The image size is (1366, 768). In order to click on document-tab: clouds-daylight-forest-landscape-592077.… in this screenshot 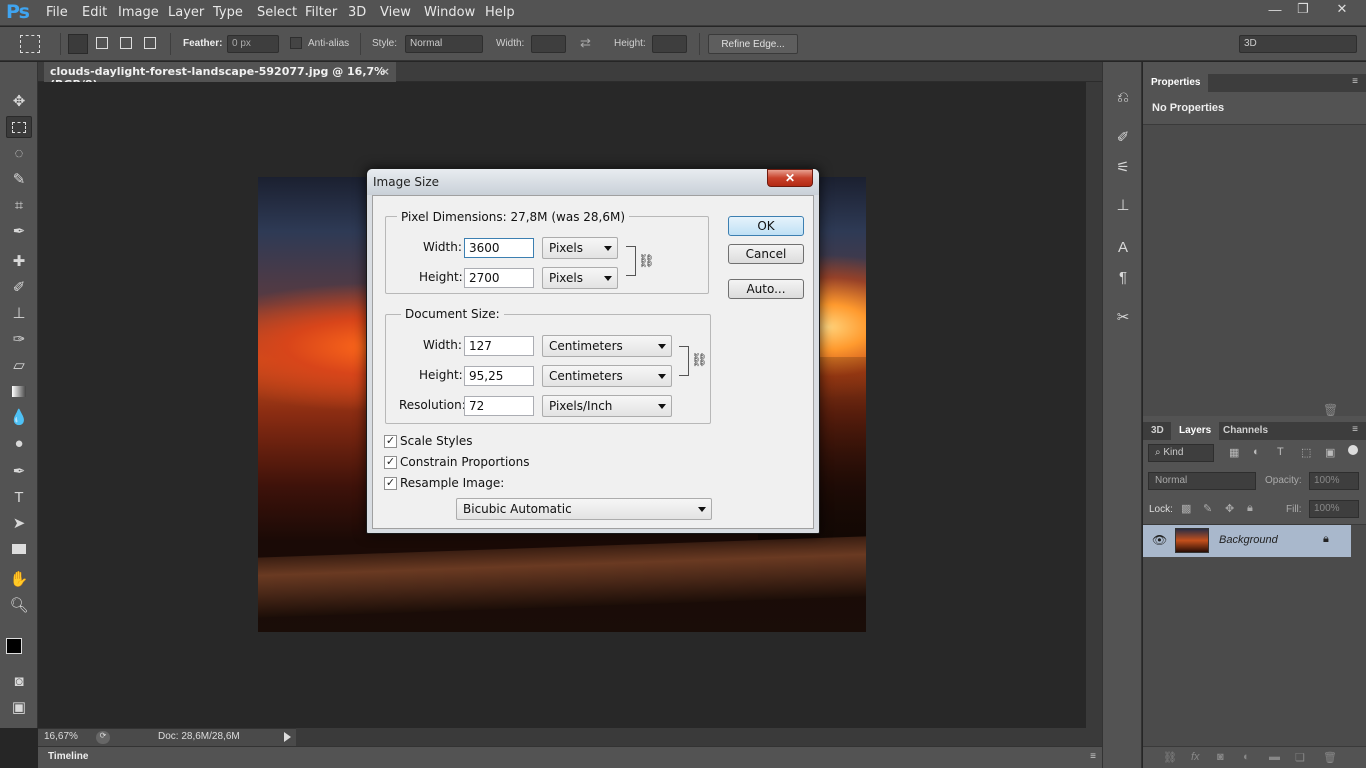, I will do `click(220, 76)`.